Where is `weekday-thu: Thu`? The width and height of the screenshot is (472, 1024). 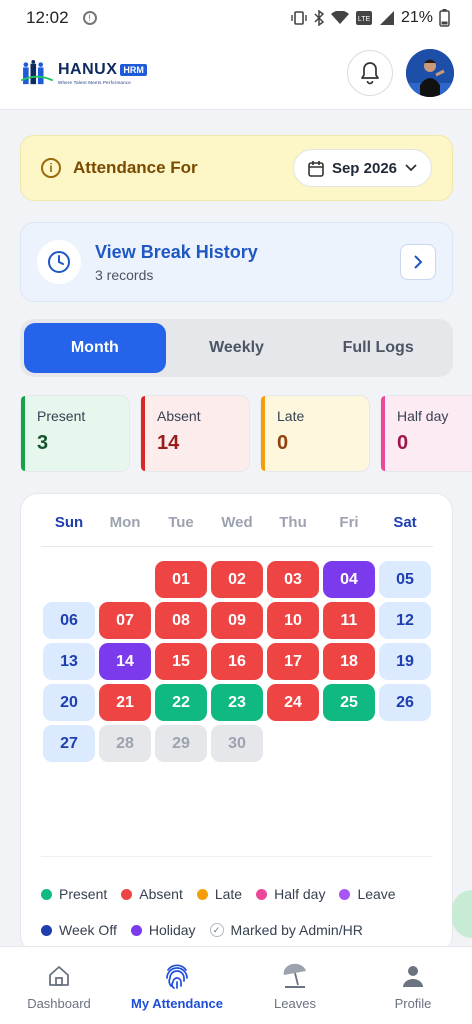 weekday-thu: Thu is located at coordinates (293, 522).